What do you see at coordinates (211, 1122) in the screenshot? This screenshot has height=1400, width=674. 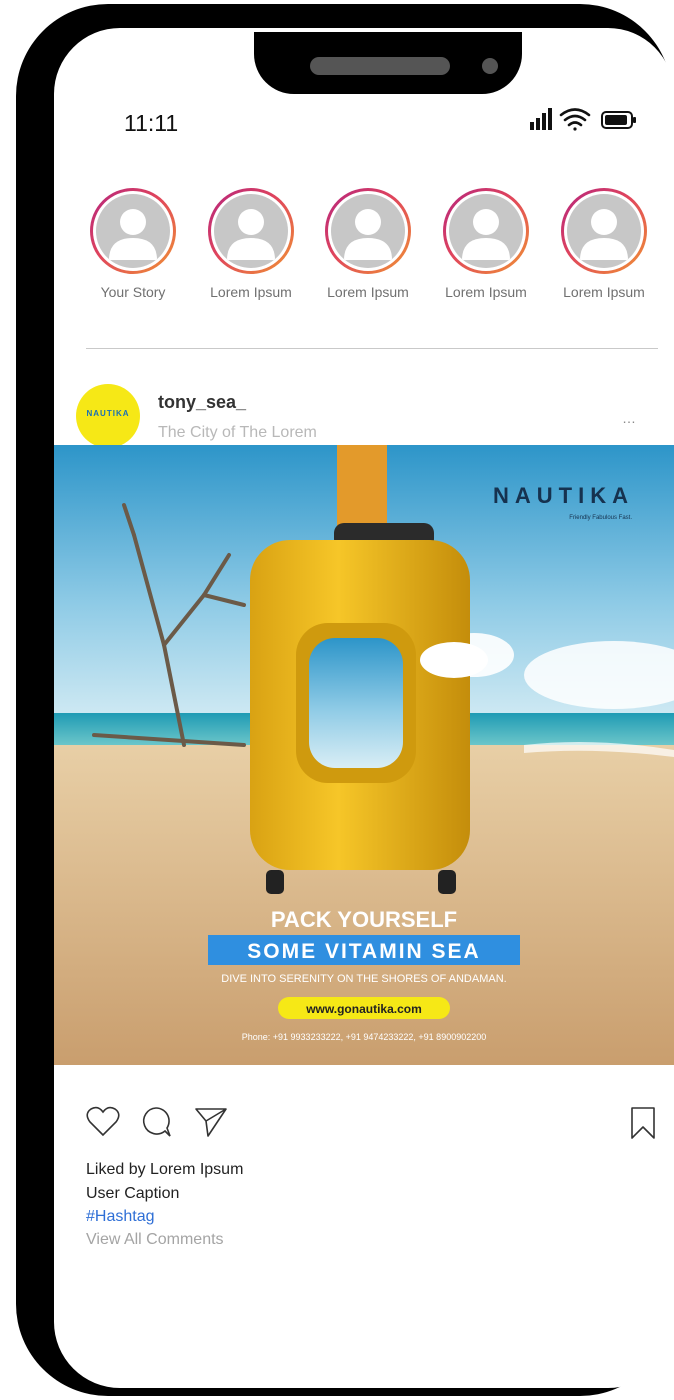 I see `send-paper-plane-icon` at bounding box center [211, 1122].